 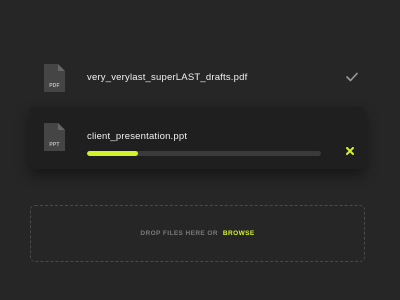 I want to click on file-row-complete: PDF very_verylast_superLAST_drafts.pdf, so click(x=197, y=80).